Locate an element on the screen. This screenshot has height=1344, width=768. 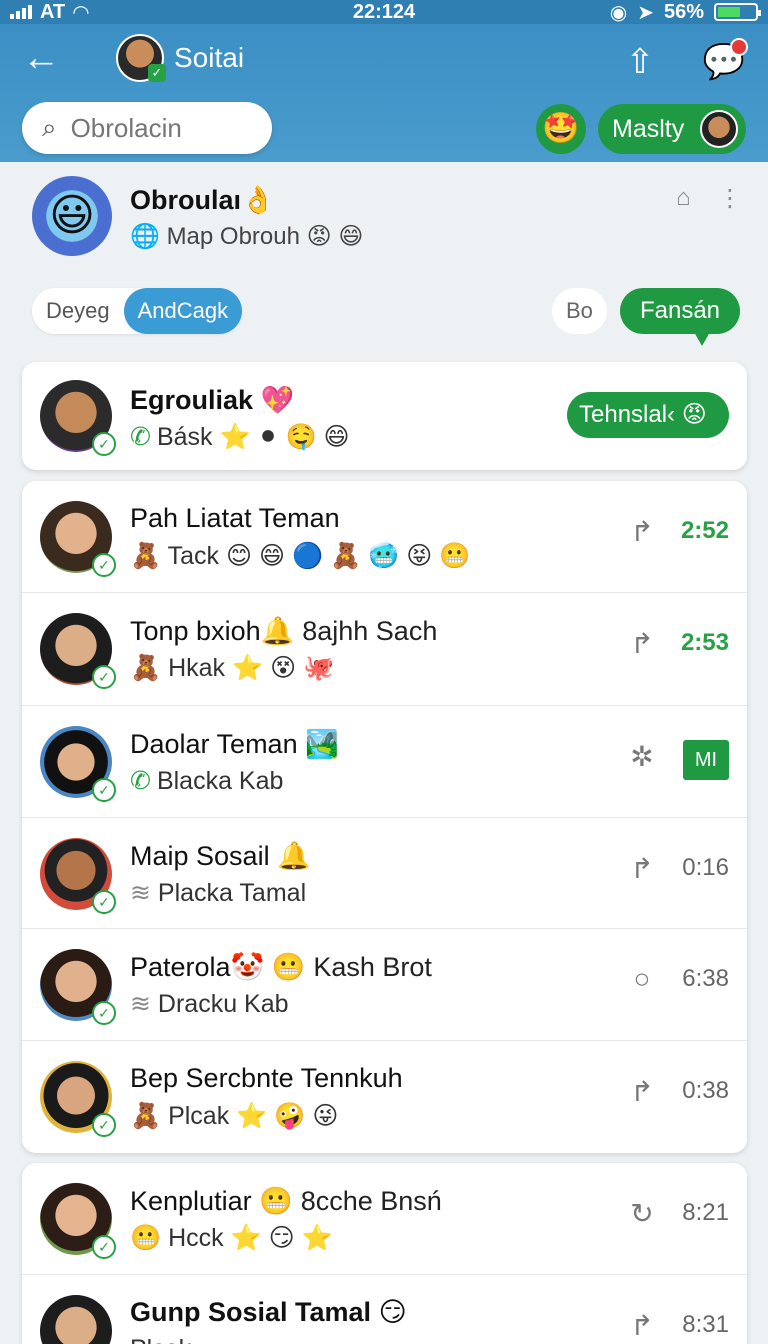
search-bar: ⌕ is located at coordinates (147, 128).